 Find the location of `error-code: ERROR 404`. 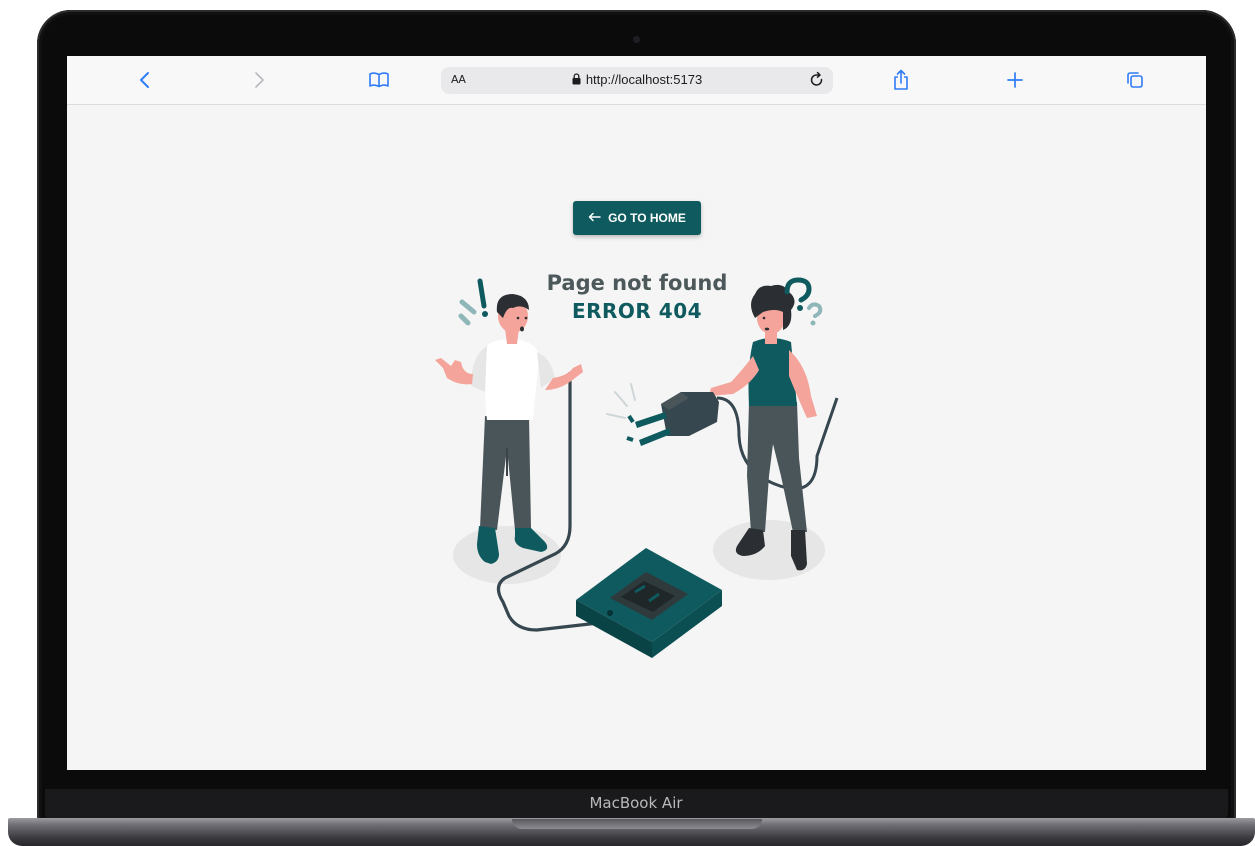

error-code: ERROR 404 is located at coordinates (637, 311).